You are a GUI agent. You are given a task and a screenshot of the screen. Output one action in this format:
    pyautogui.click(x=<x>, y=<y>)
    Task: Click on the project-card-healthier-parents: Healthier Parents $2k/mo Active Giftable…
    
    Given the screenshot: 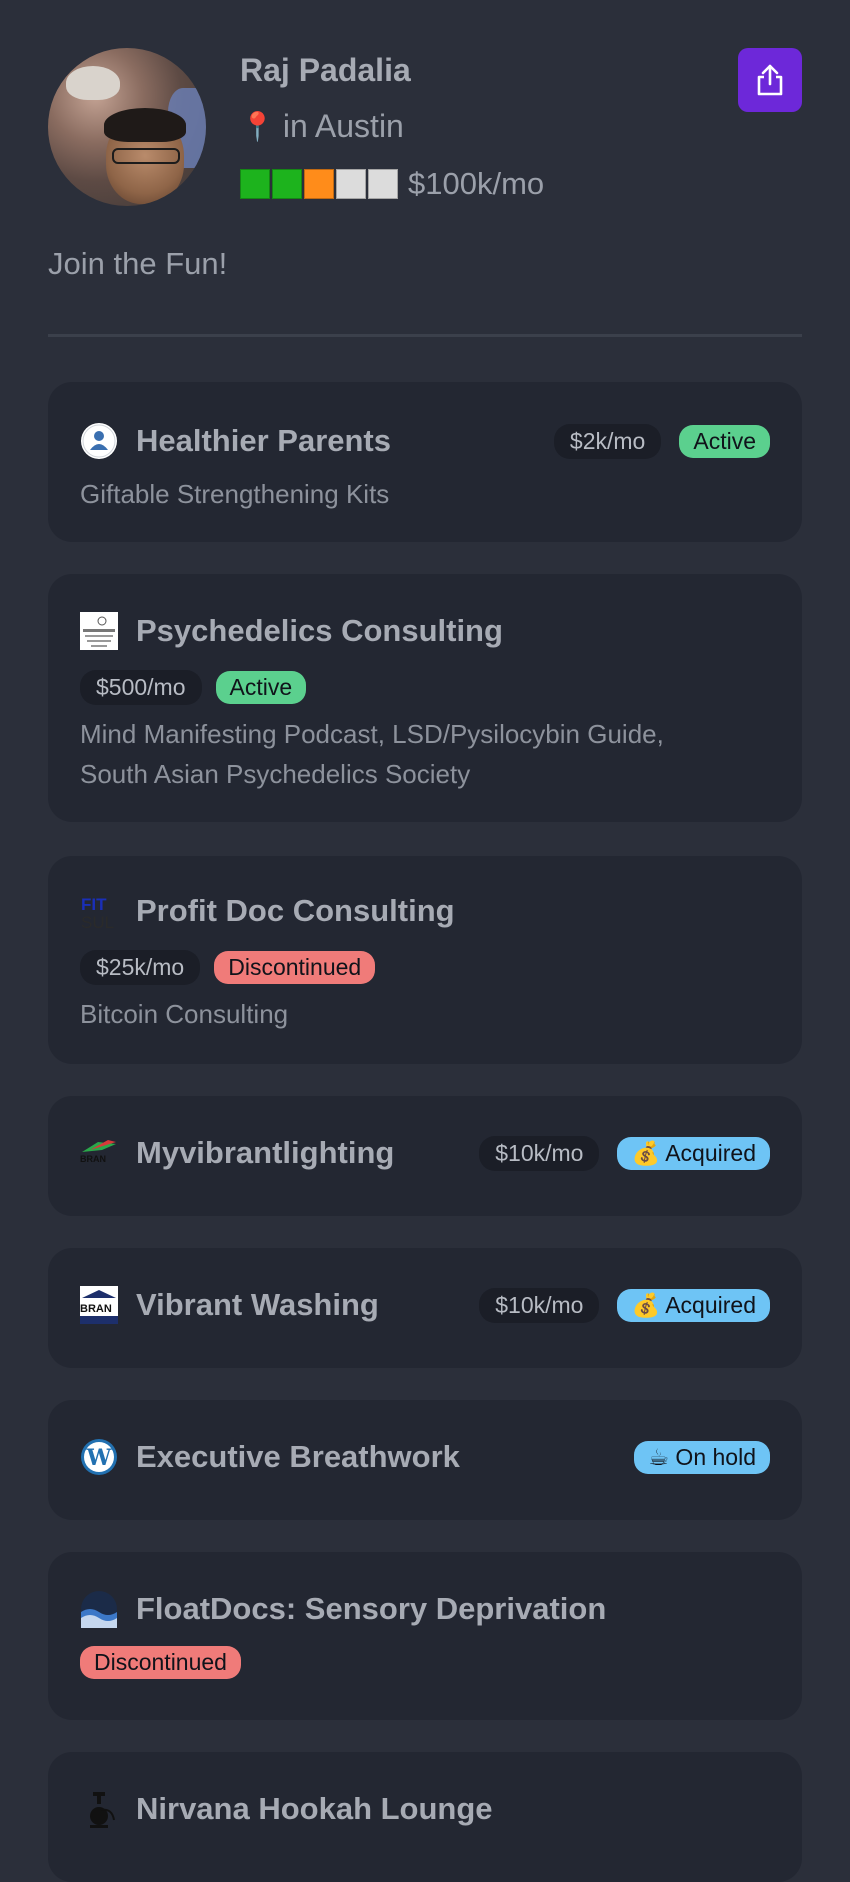 What is the action you would take?
    pyautogui.click(x=425, y=462)
    